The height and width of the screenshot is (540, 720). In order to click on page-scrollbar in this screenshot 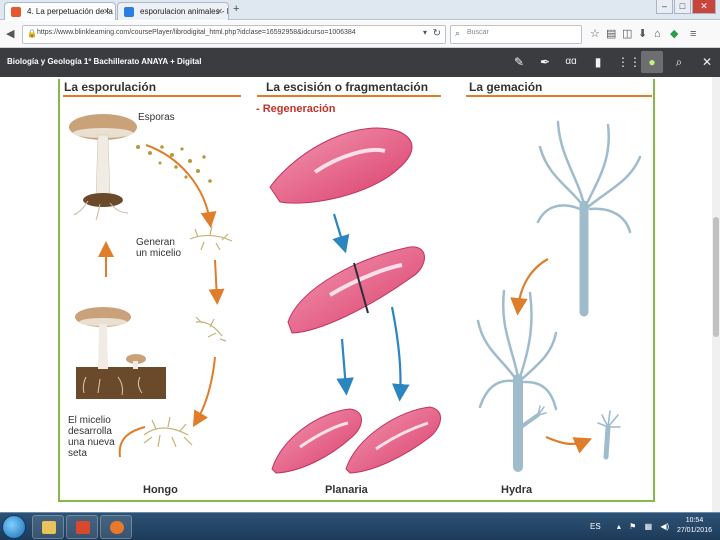, I will do `click(716, 294)`.